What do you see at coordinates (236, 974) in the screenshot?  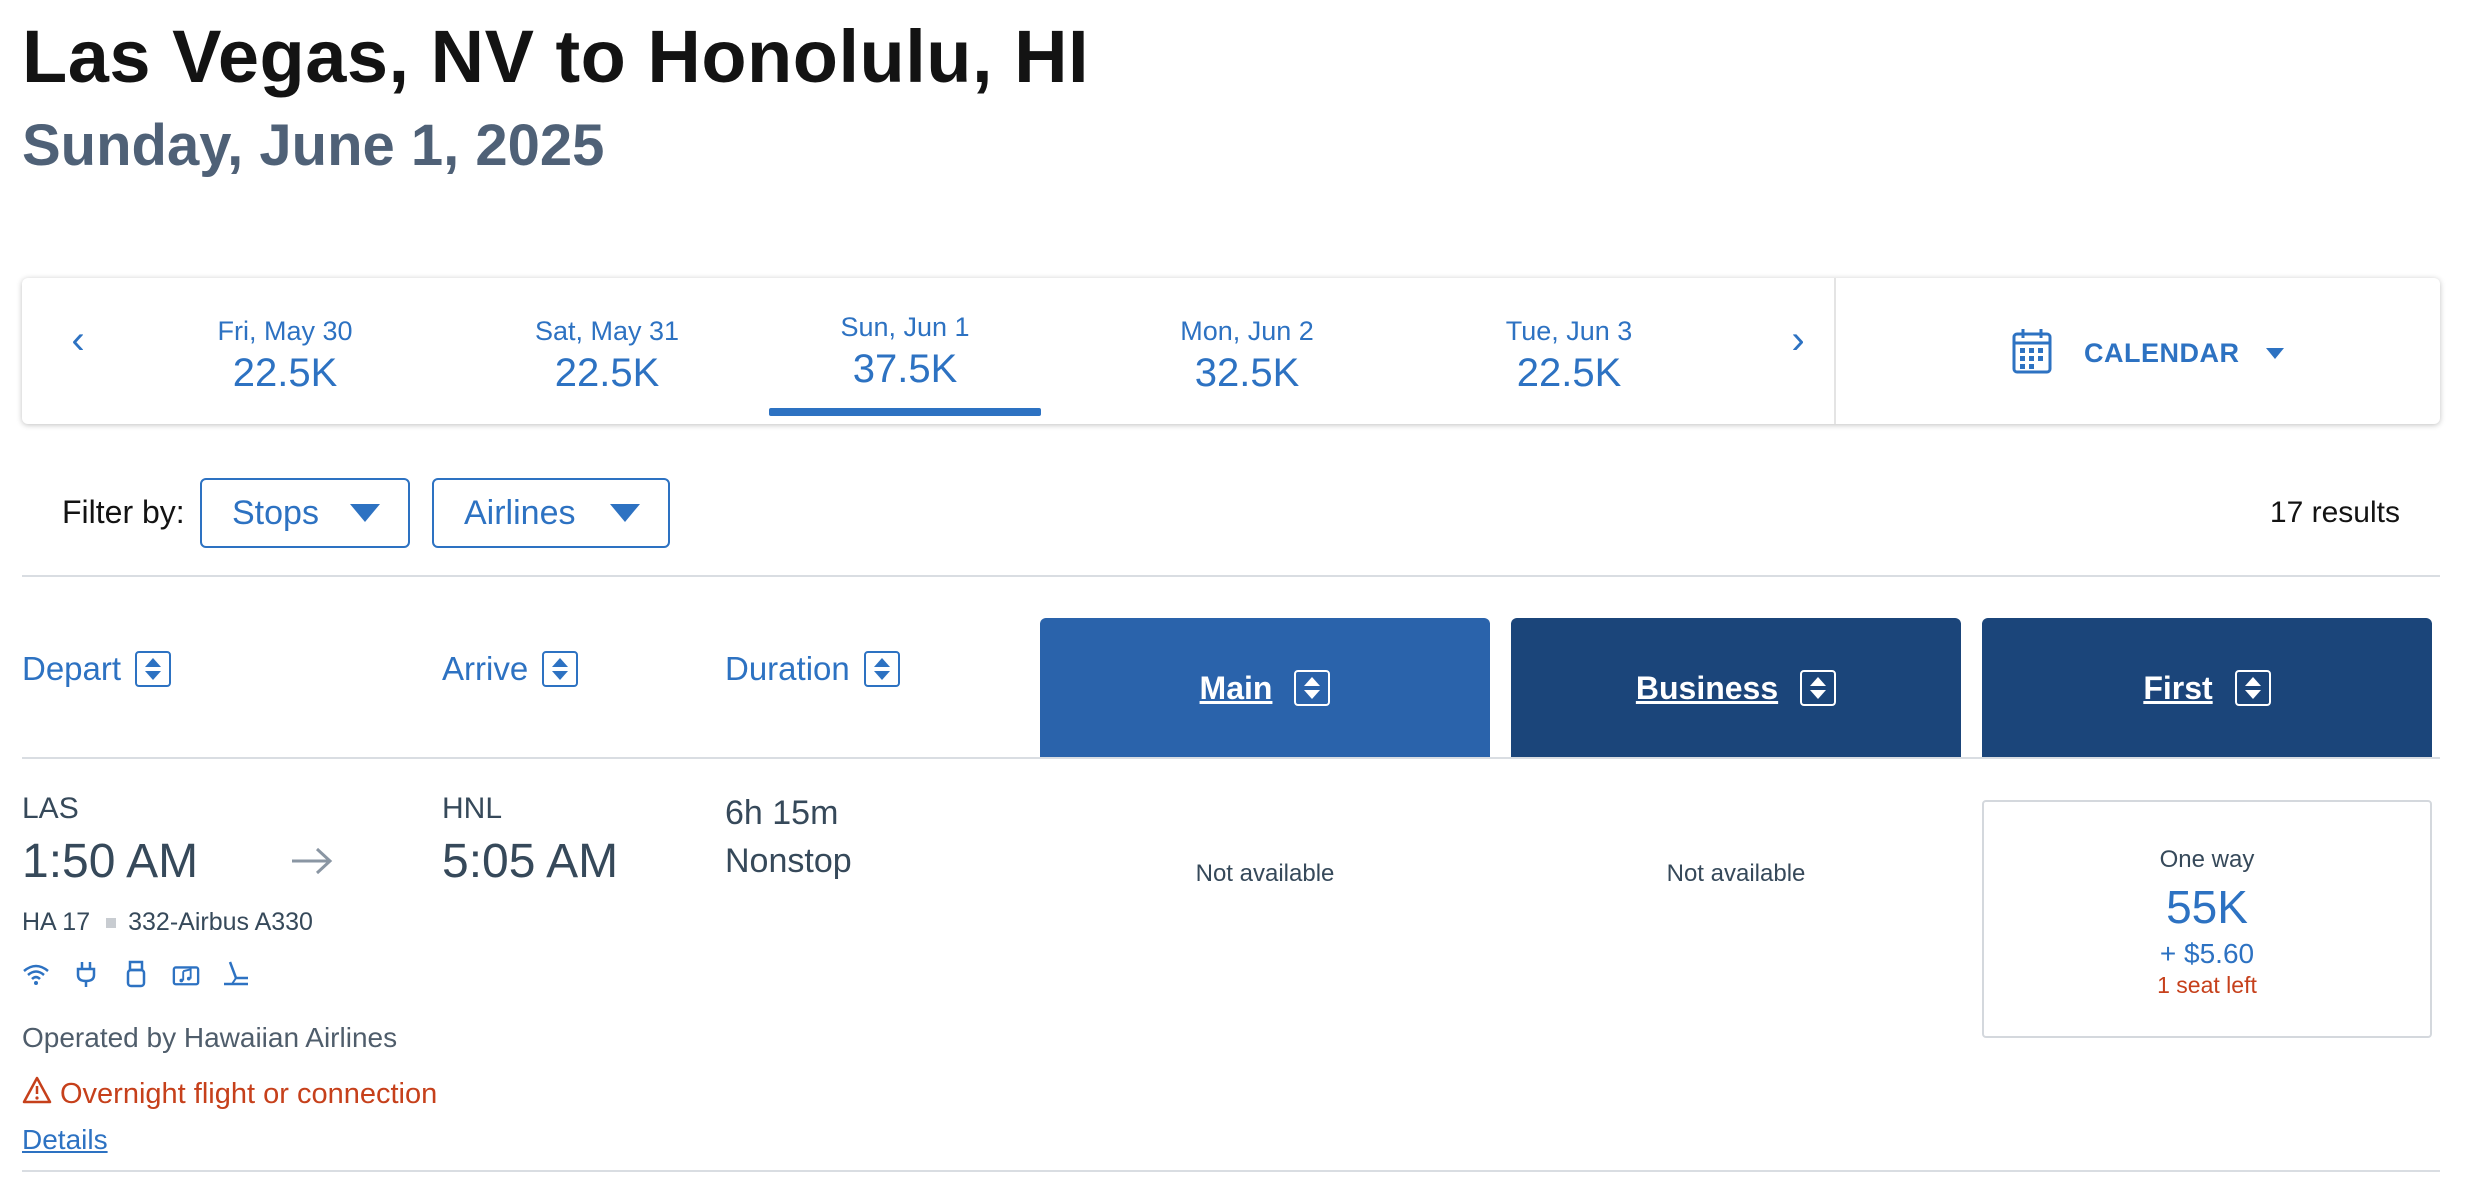 I see `seat-icon` at bounding box center [236, 974].